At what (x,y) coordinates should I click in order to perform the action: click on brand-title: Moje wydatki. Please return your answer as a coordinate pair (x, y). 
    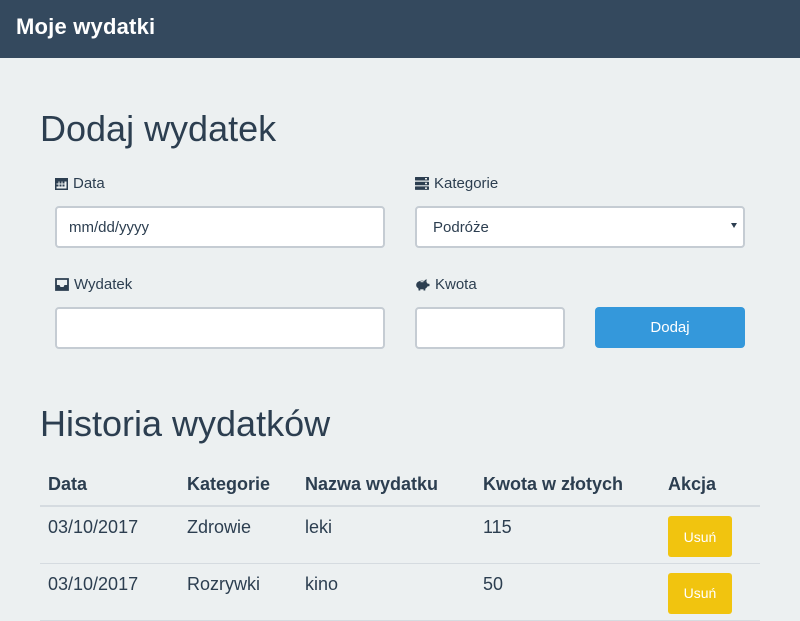
    Looking at the image, I should click on (85, 27).